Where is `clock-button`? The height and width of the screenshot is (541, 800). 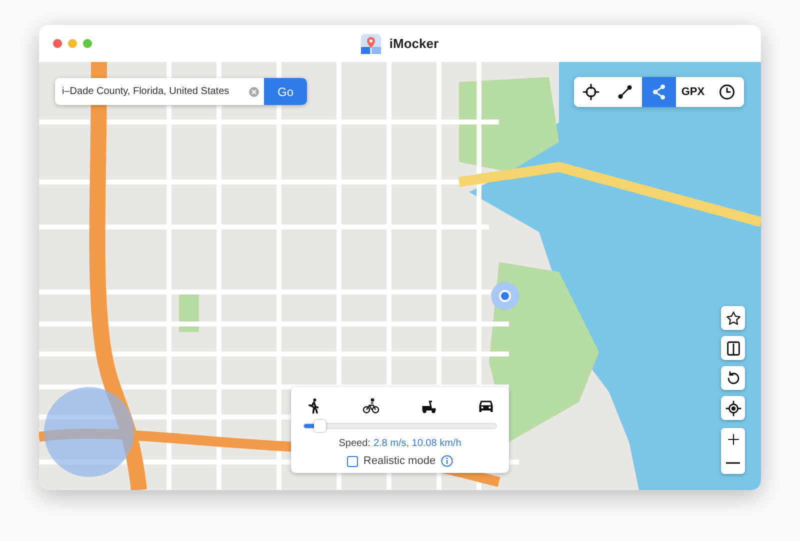
clock-button is located at coordinates (727, 92).